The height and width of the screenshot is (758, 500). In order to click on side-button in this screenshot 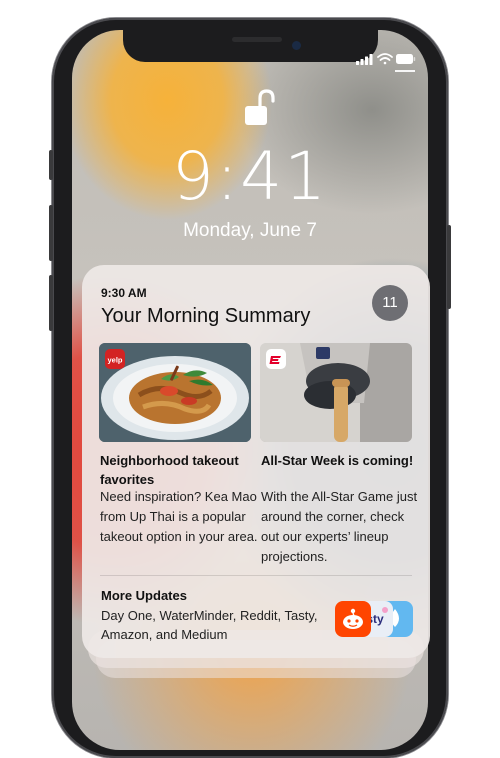, I will do `click(449, 267)`.